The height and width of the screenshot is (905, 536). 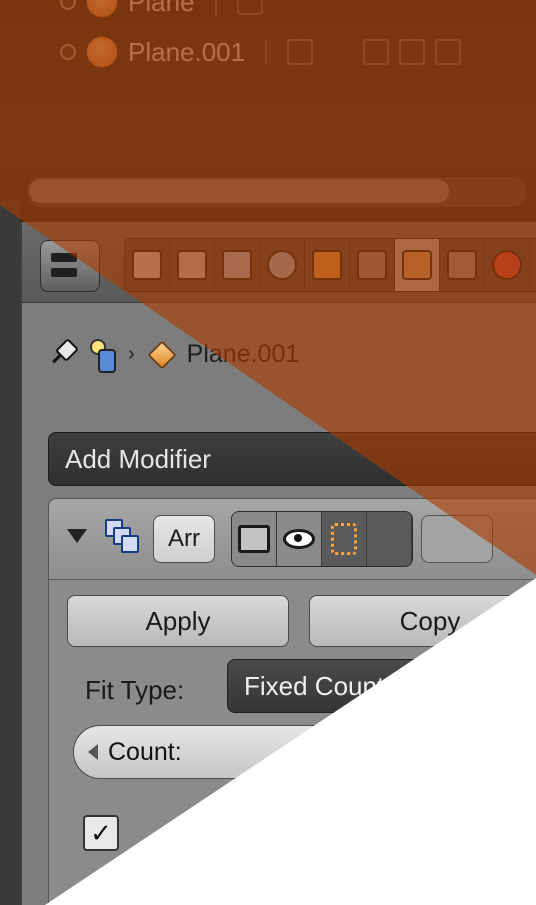 I want to click on mesh-data-icon, so click(x=462, y=265).